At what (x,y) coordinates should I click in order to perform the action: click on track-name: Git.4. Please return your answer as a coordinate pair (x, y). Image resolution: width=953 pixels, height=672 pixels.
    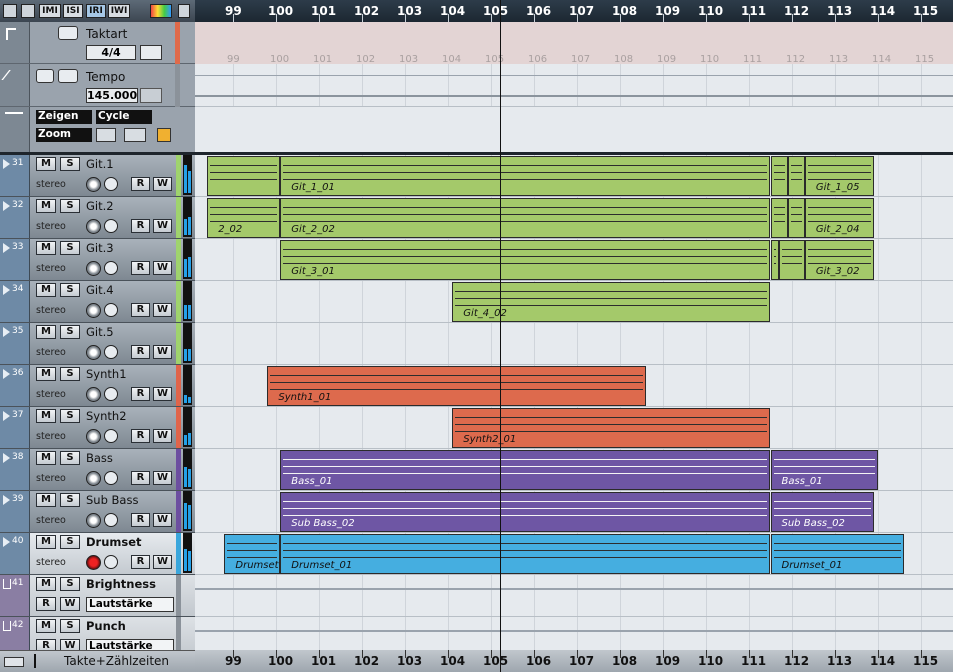
    Looking at the image, I should click on (100, 290).